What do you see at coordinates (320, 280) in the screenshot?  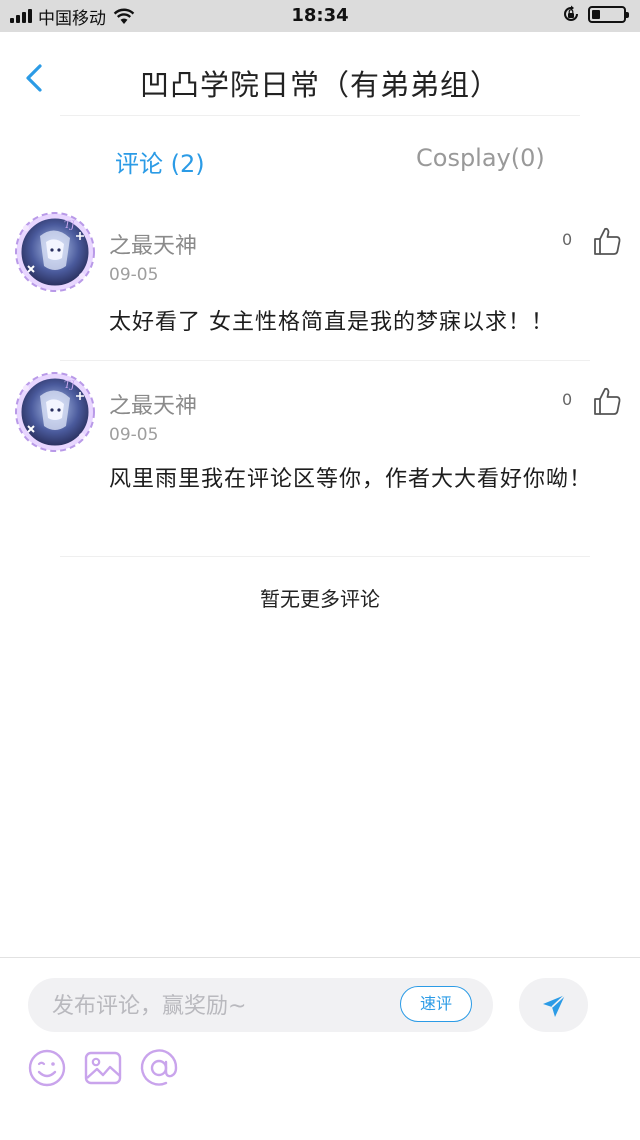 I see `comment-item: TJ 之最天神 09-05 太好看了 女主性格简直是我的梦寐以求！！ 0` at bounding box center [320, 280].